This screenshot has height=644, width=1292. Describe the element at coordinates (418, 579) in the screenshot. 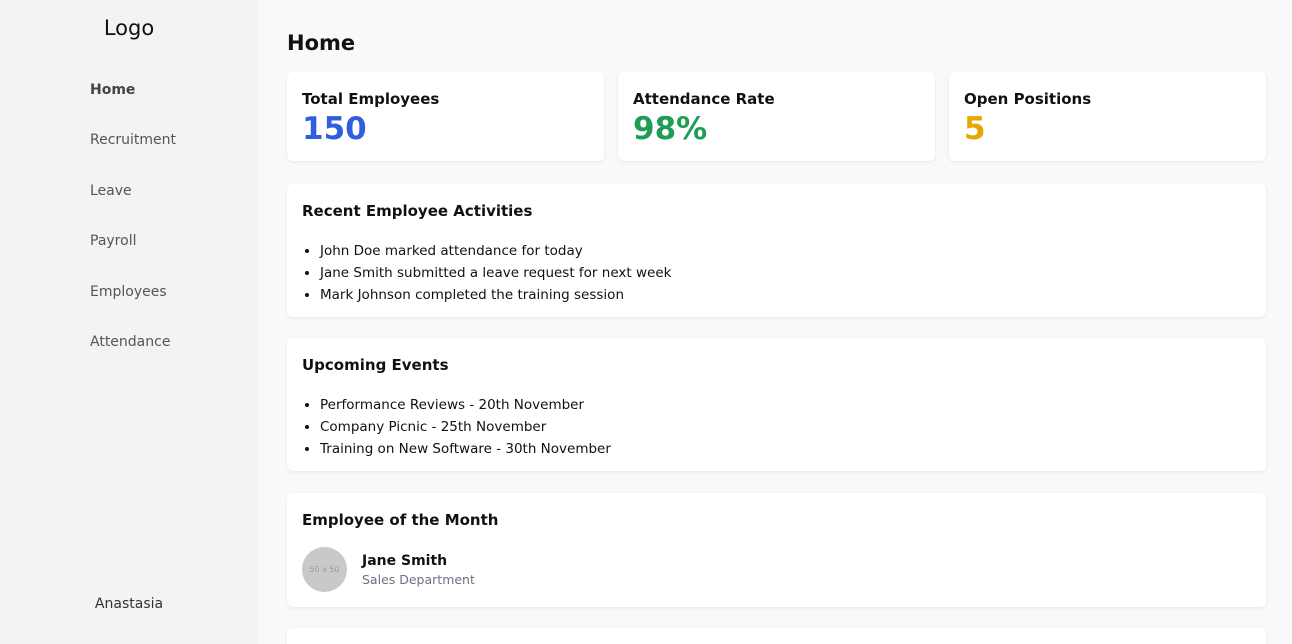

I see `employee-department: Sales Department` at that location.